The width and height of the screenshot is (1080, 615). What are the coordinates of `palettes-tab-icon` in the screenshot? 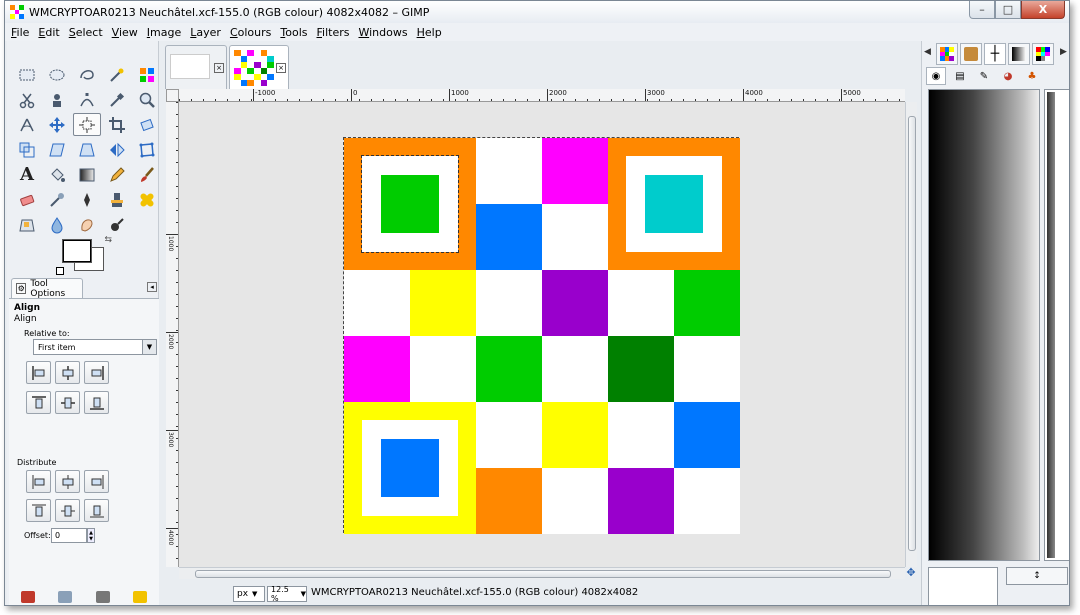 It's located at (1043, 54).